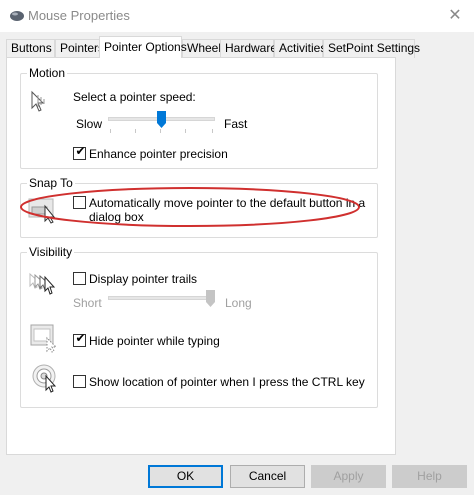 The height and width of the screenshot is (495, 474). Describe the element at coordinates (267, 476) in the screenshot. I see `cancel-button: Cancel` at that location.